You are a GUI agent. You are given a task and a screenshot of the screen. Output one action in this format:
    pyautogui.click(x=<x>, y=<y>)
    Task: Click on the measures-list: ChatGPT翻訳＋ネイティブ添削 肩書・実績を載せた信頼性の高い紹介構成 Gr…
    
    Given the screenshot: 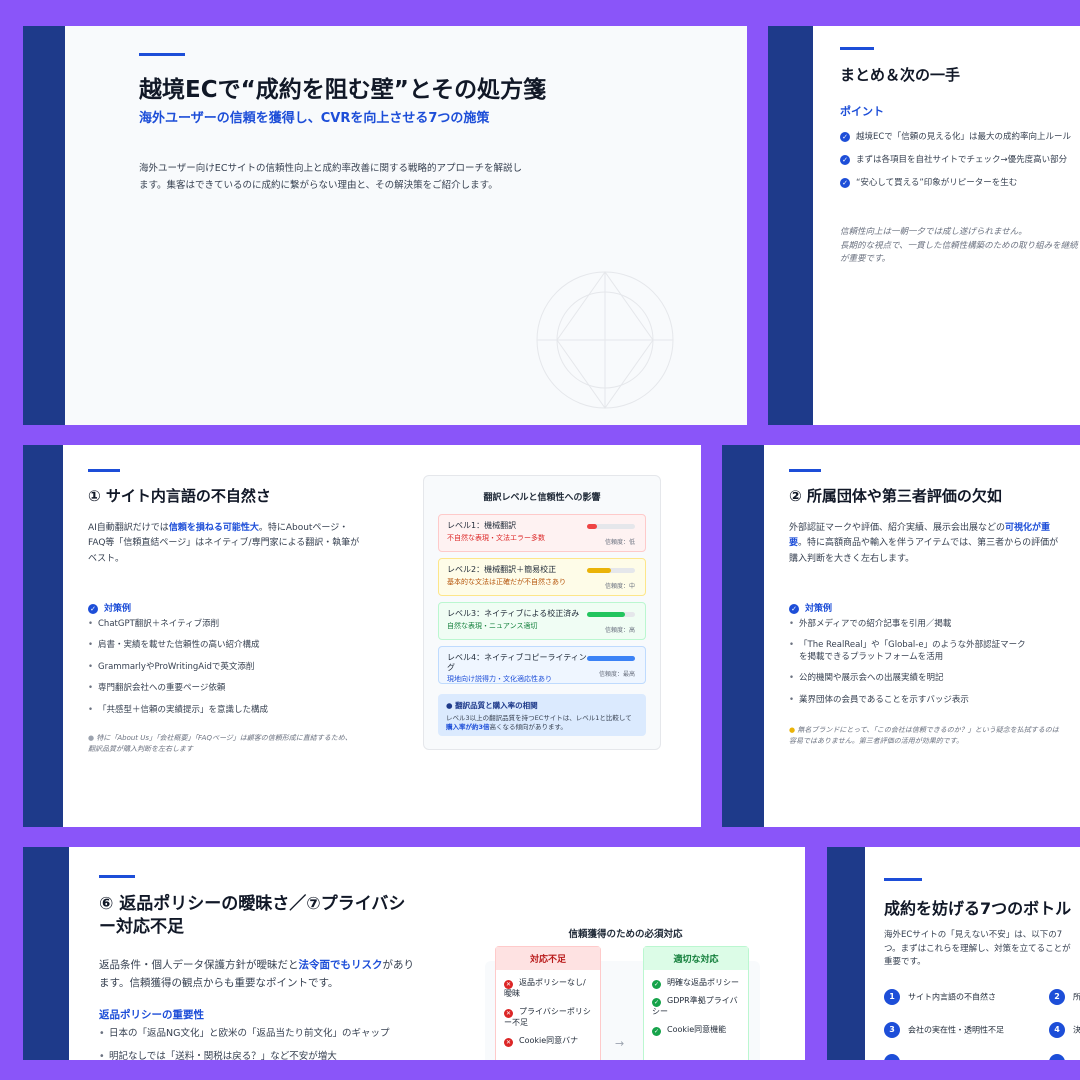 What is the action you would take?
    pyautogui.click(x=233, y=672)
    